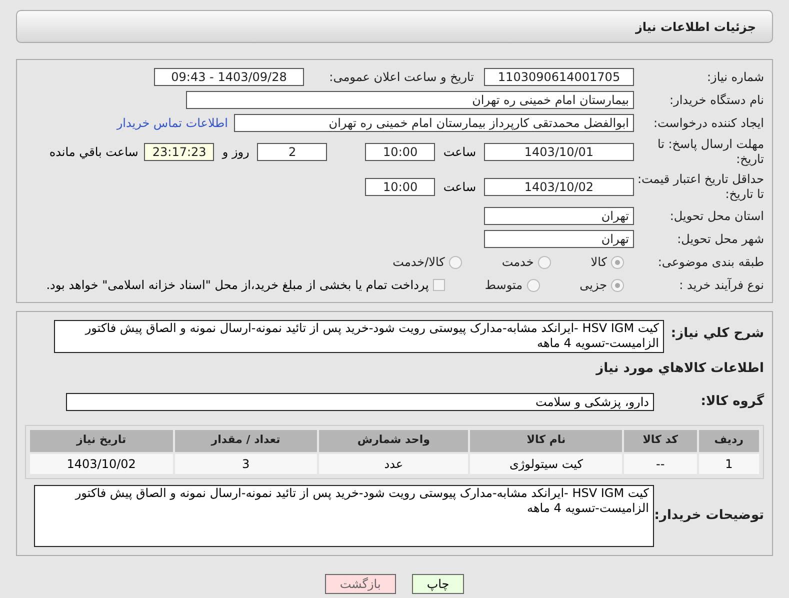 The height and width of the screenshot is (598, 789). I want to click on text-field: 1403/10/01, so click(559, 152).